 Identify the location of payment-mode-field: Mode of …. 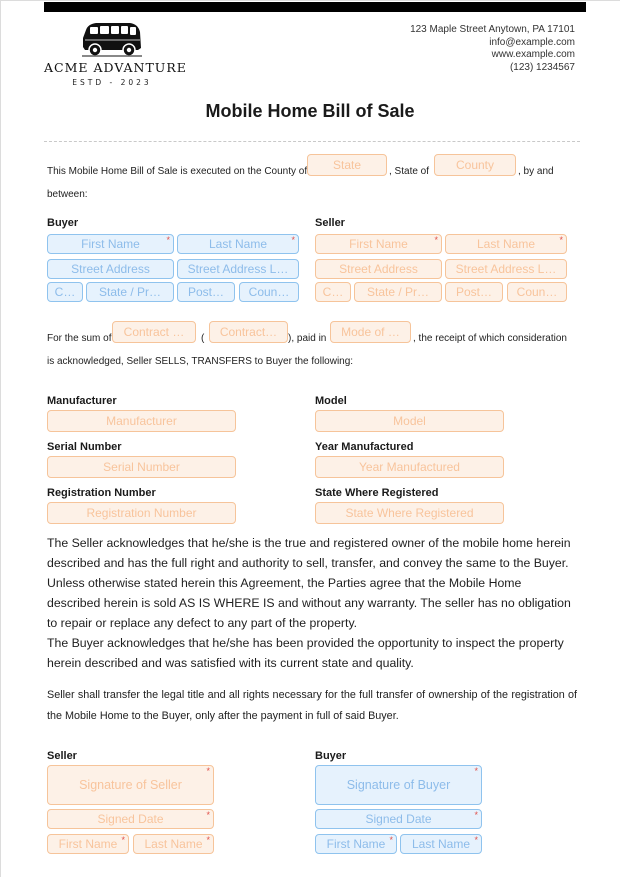
(370, 332).